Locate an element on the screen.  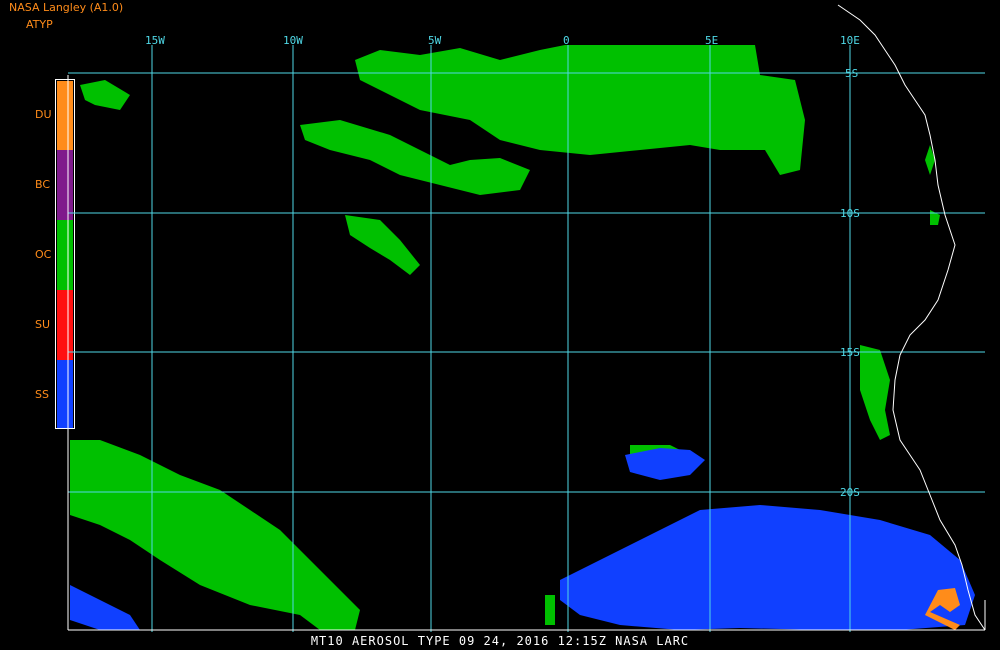
lon-label-10e: 10E is located at coordinates (850, 40).